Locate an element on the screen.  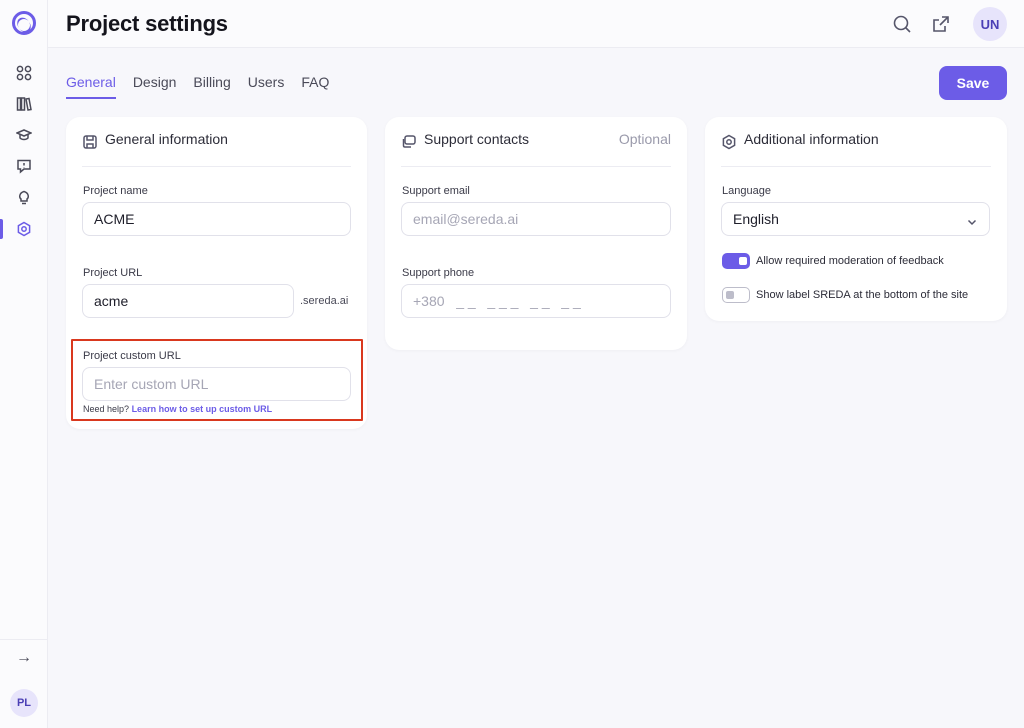
project-url-suffix: .sereda.ai is located at coordinates (324, 301).